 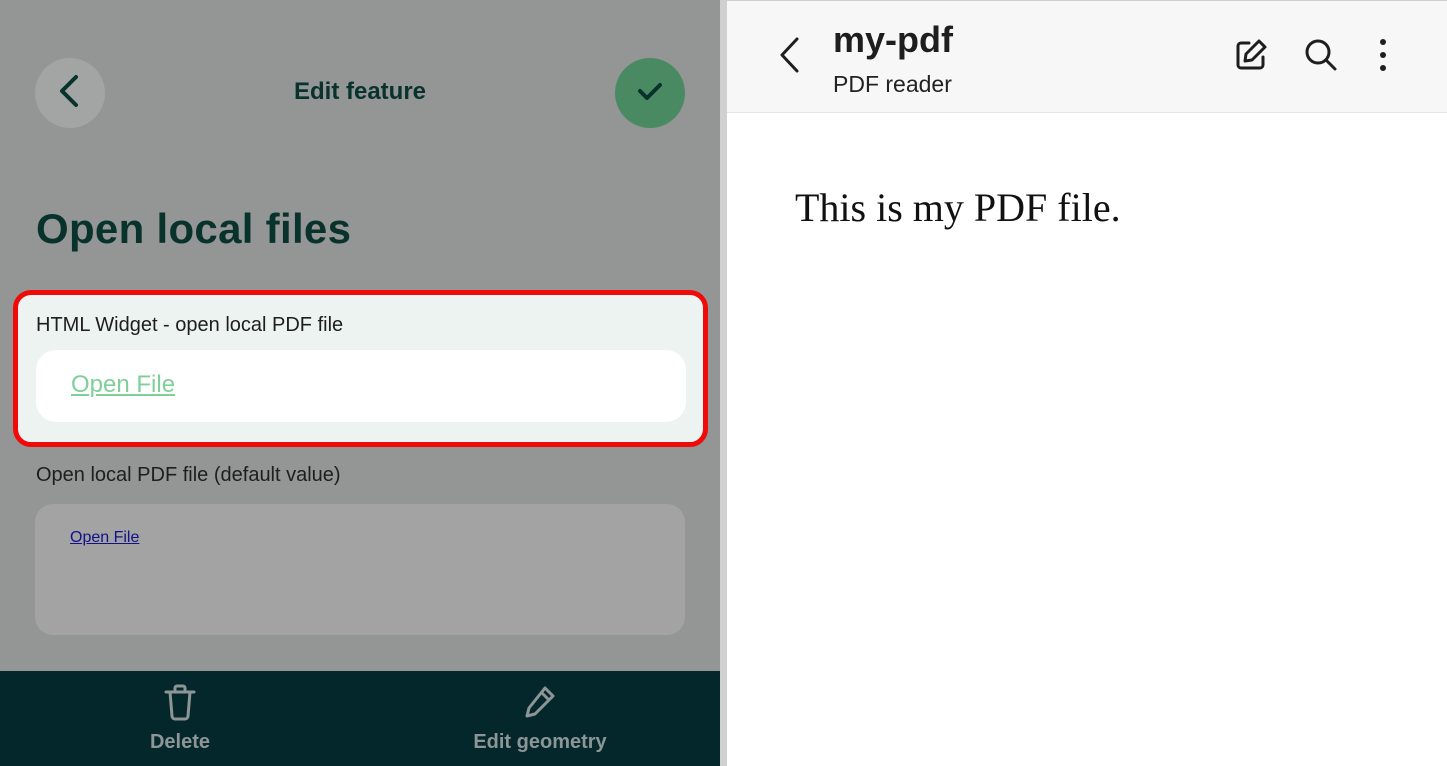 I want to click on more-options-button, so click(x=1383, y=57).